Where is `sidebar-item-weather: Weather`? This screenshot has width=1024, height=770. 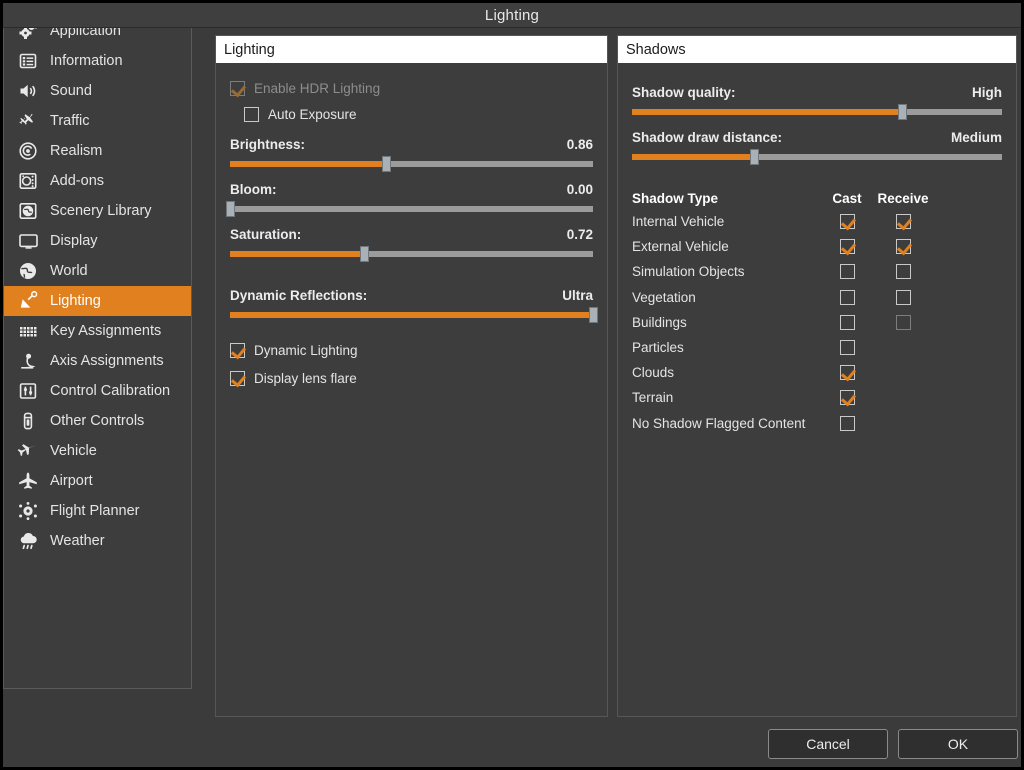
sidebar-item-weather: Weather is located at coordinates (97, 541).